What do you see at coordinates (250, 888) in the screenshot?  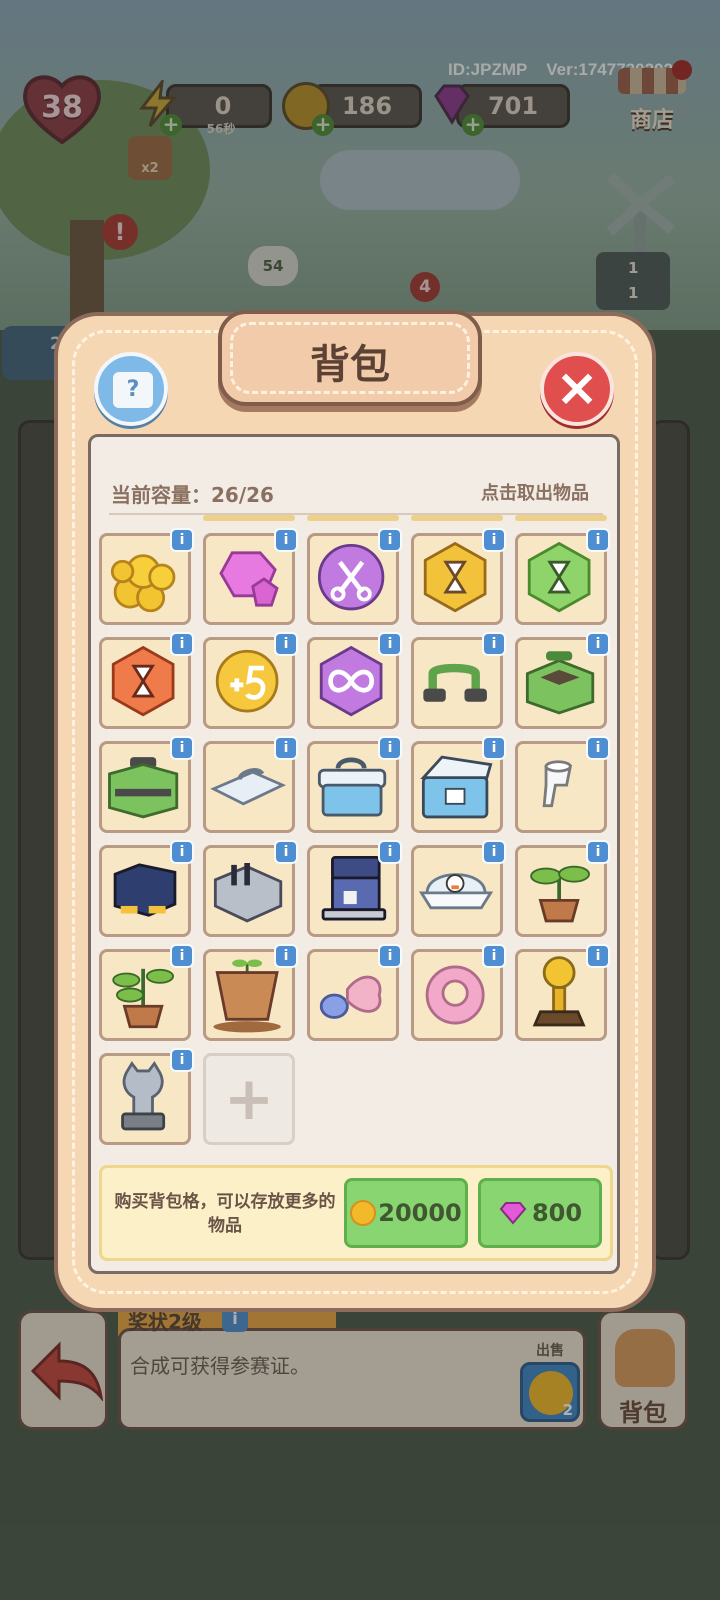 I see `item-slot-grey-toaster: i` at bounding box center [250, 888].